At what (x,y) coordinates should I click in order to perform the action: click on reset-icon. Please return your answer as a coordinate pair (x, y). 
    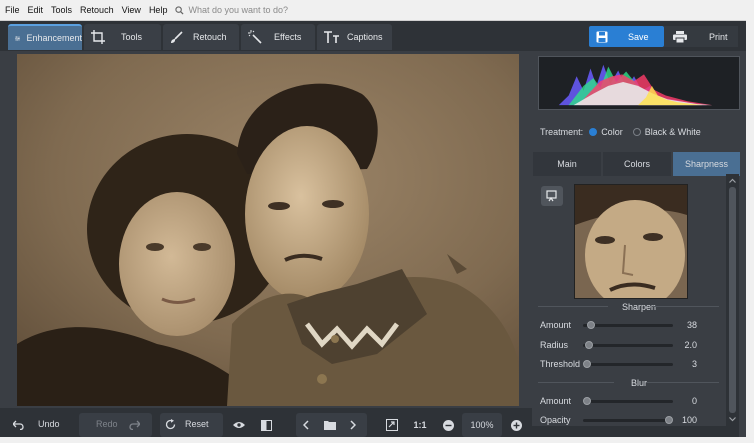
    Looking at the image, I should click on (170, 424).